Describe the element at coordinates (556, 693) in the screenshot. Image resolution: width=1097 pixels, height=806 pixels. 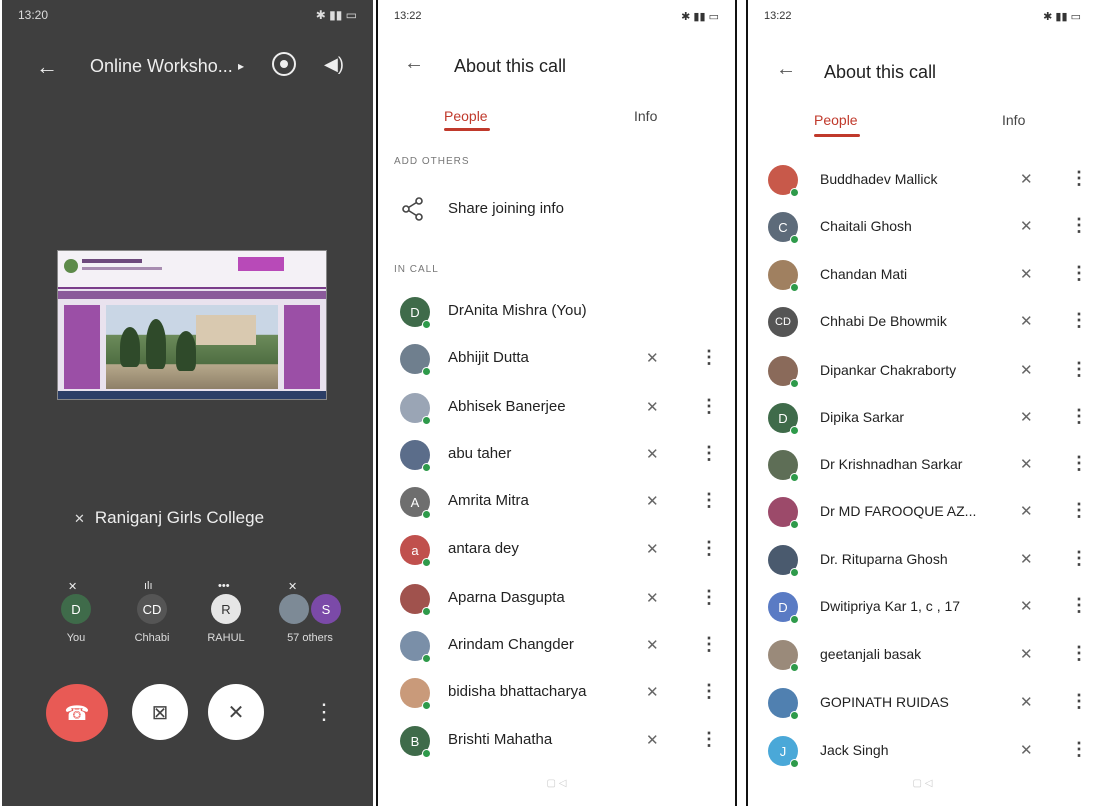
I see `list-item: bidisha bhattacharya ✕ ⋮` at that location.